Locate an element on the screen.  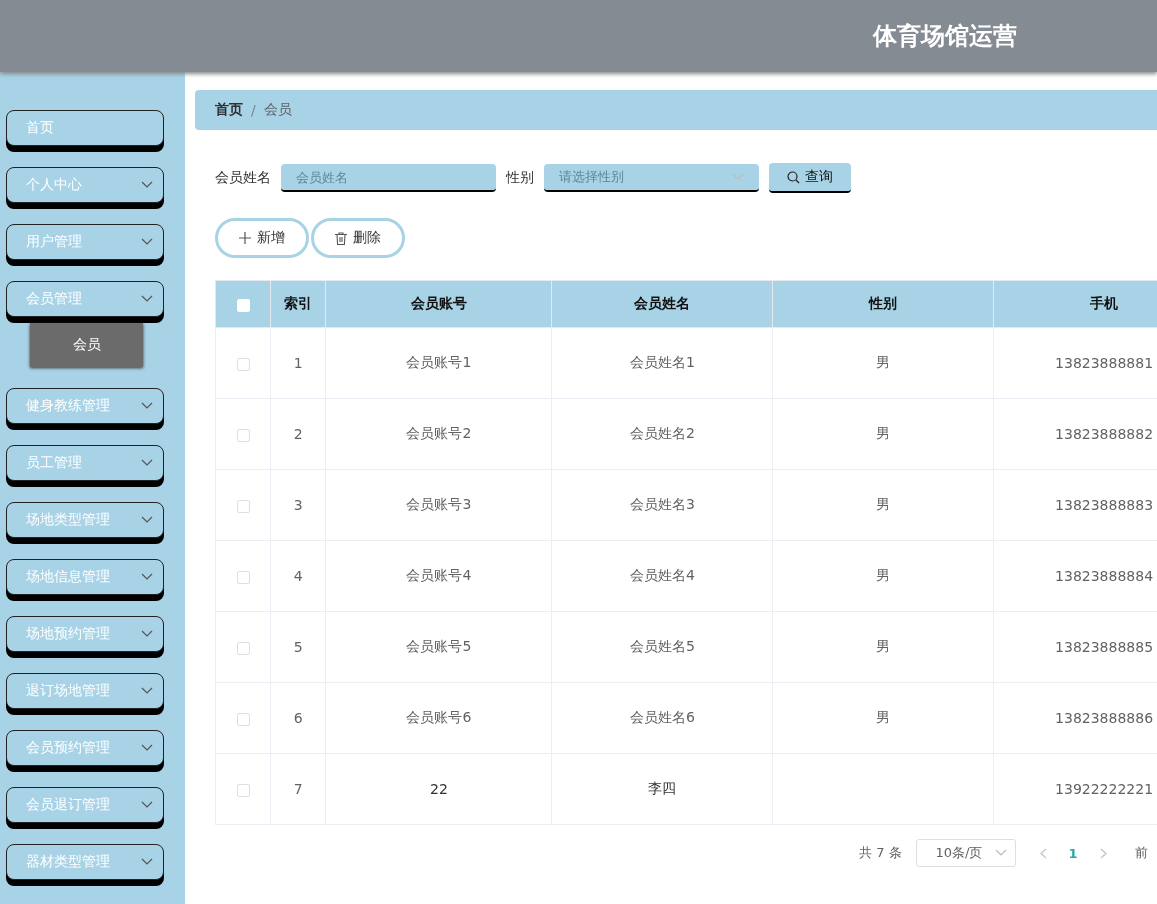
table-cell: 会员姓名5 is located at coordinates (662, 646).